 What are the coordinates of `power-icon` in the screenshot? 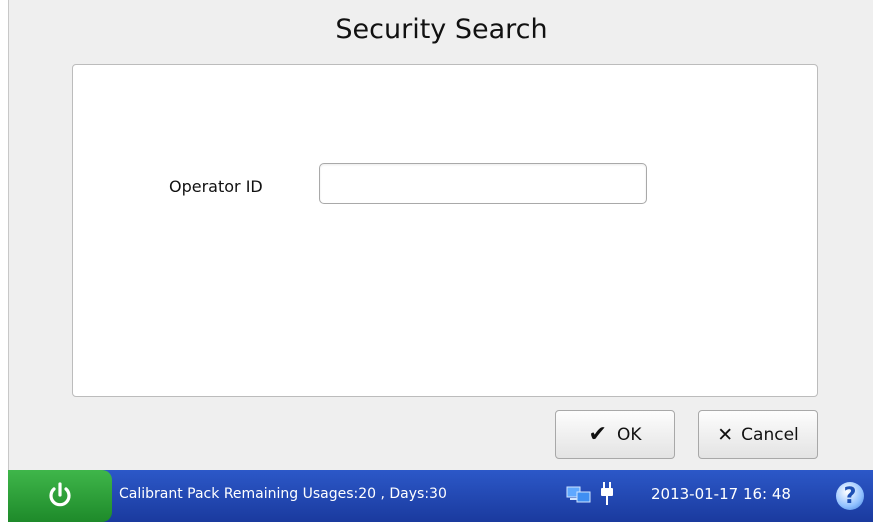 It's located at (60, 494).